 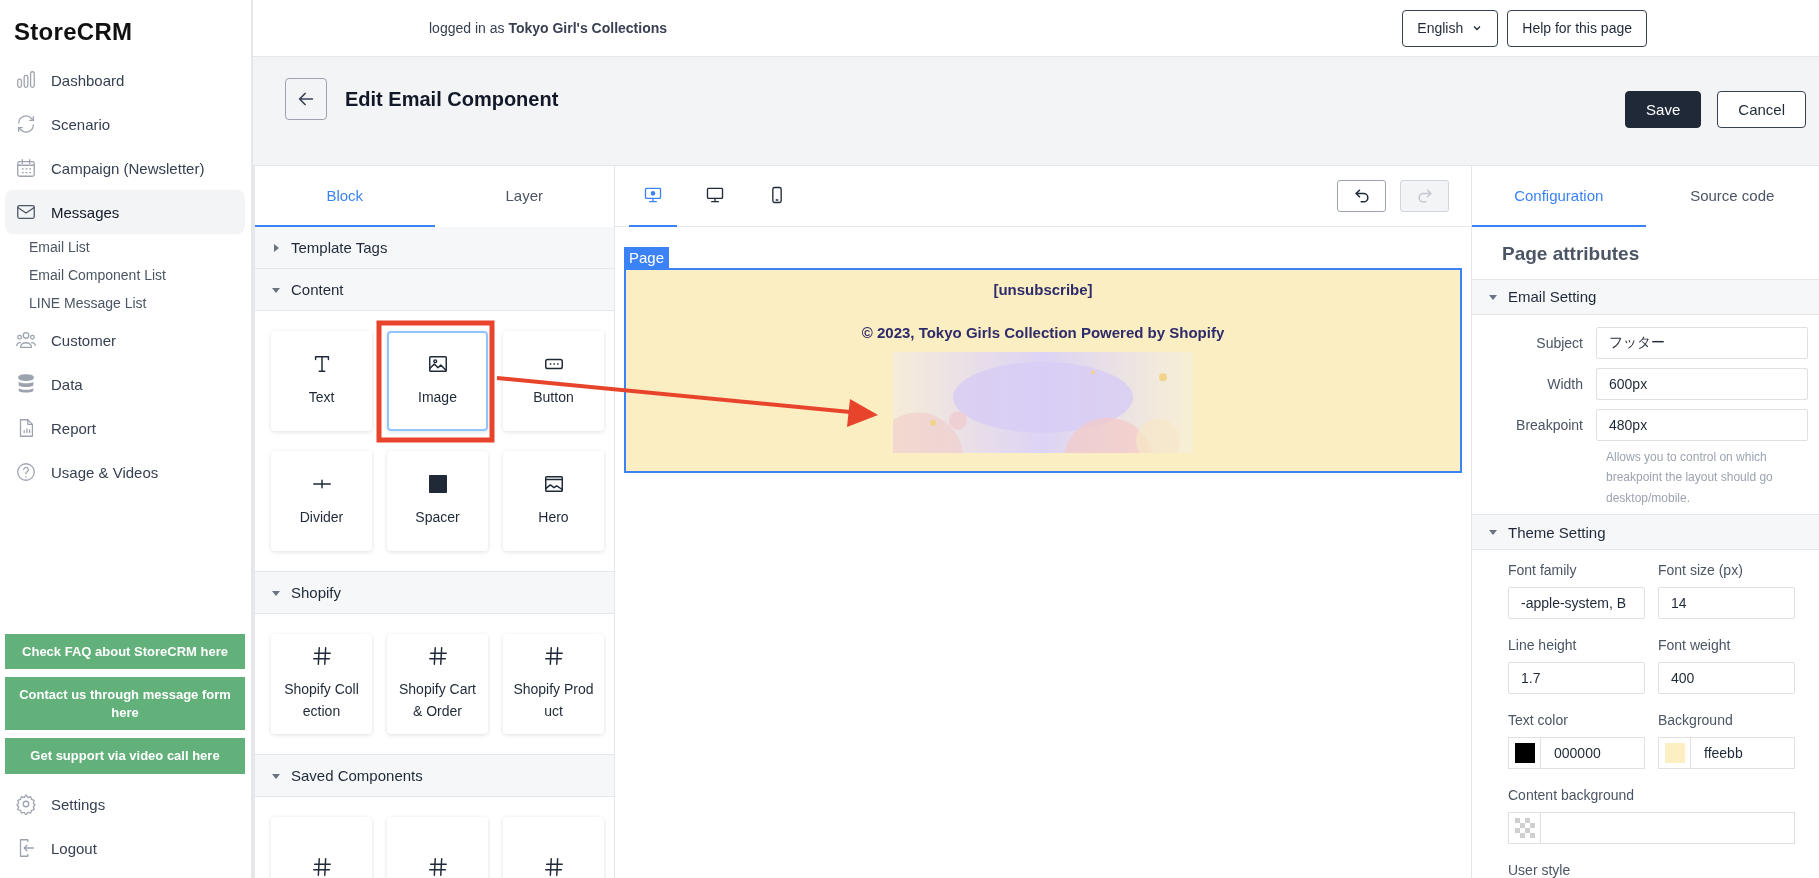 What do you see at coordinates (1043, 370) in the screenshot?
I see `email-page: [unsubscribe] © 2023, Tokyo Girls Collection Powered by Shopify` at bounding box center [1043, 370].